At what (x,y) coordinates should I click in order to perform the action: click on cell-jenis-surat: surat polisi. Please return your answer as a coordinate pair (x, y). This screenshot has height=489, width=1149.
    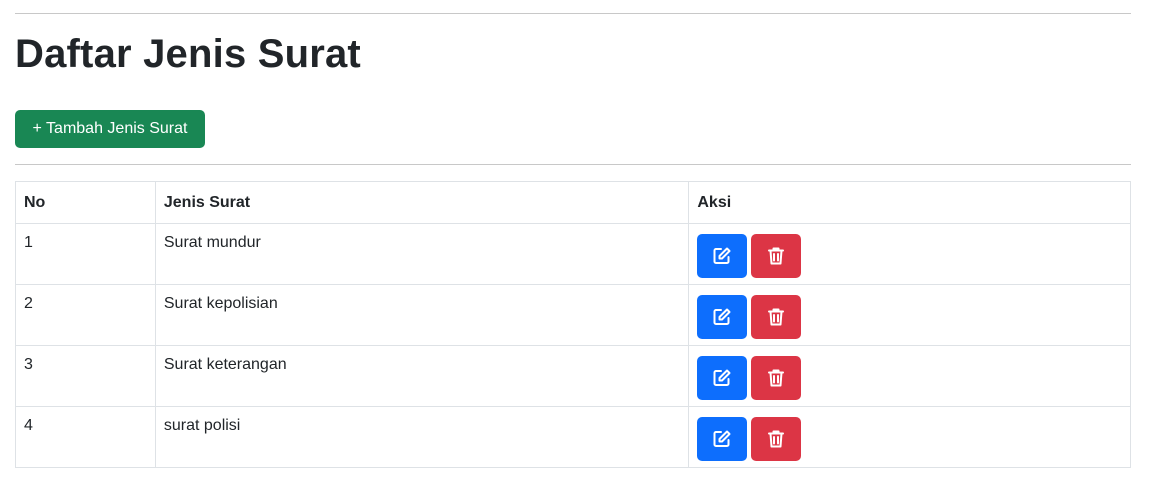
    Looking at the image, I should click on (422, 437).